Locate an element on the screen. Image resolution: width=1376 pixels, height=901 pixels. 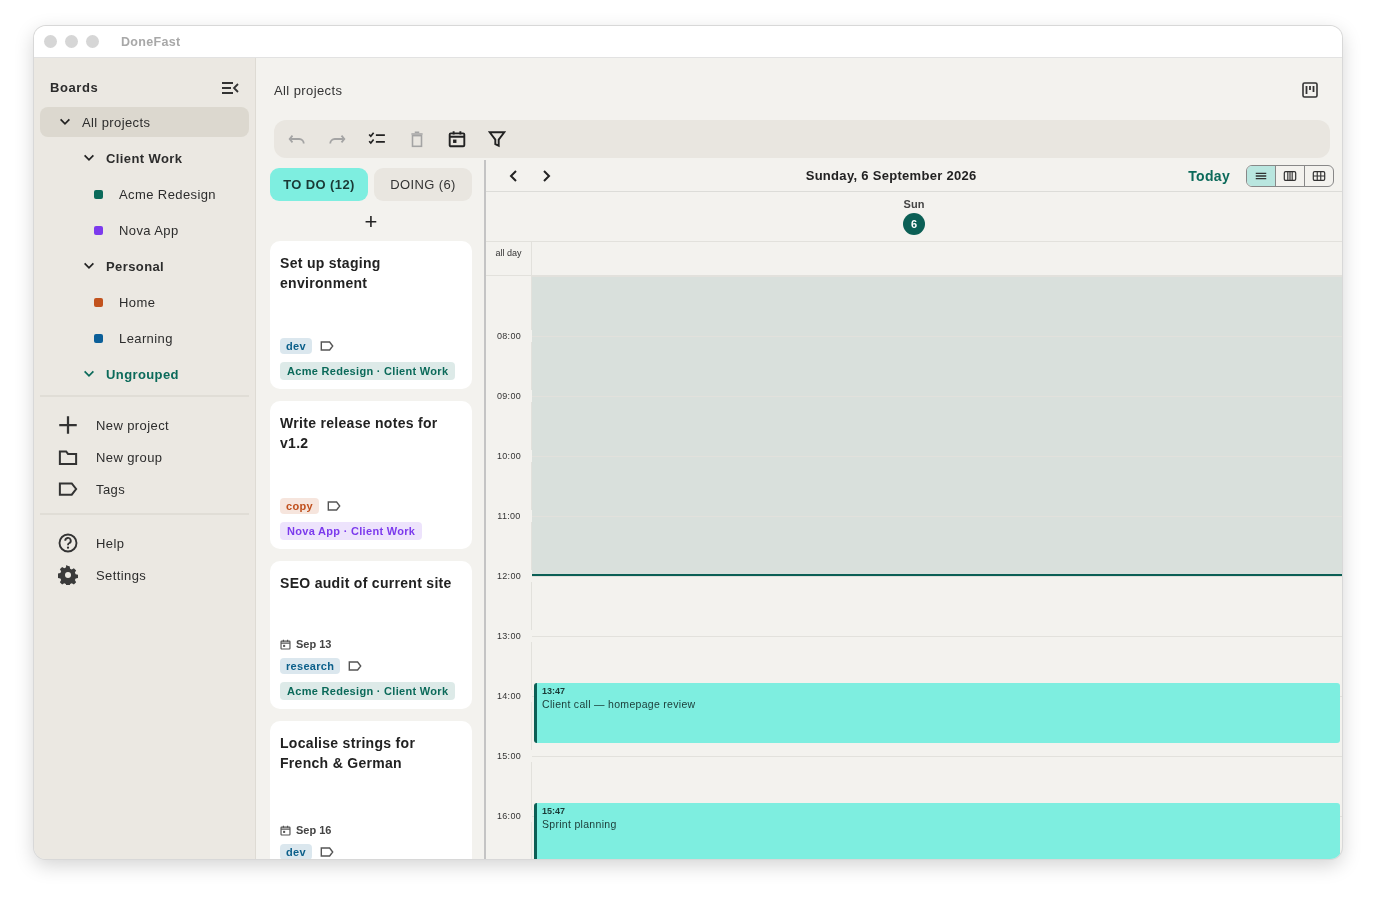
column-tab: DOING (6) is located at coordinates (423, 184).